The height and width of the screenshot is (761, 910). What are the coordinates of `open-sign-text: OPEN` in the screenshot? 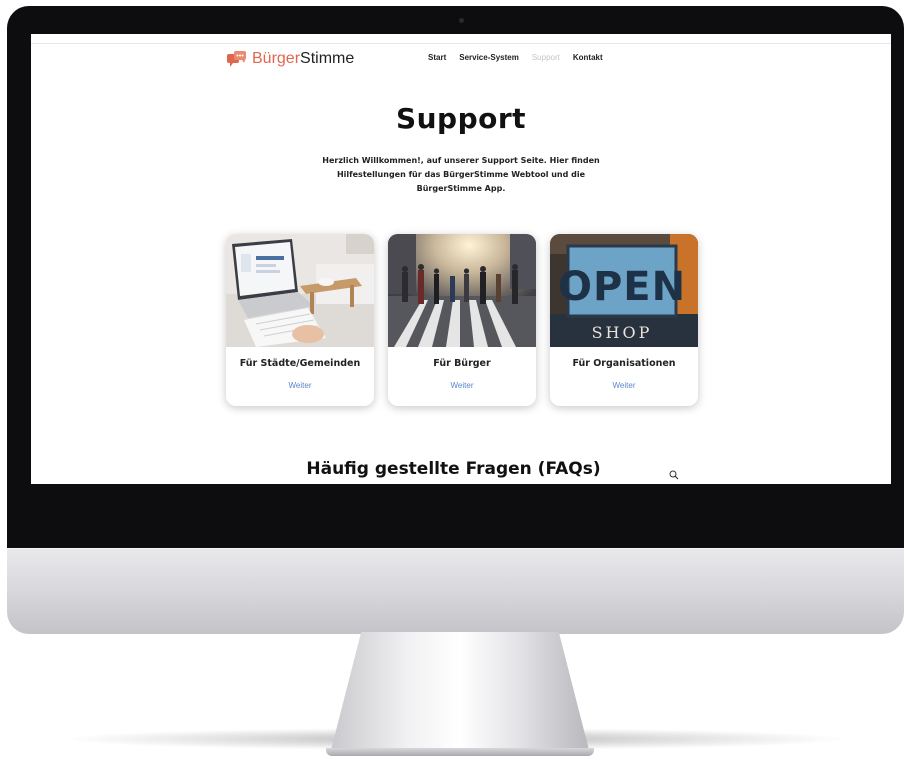 It's located at (622, 287).